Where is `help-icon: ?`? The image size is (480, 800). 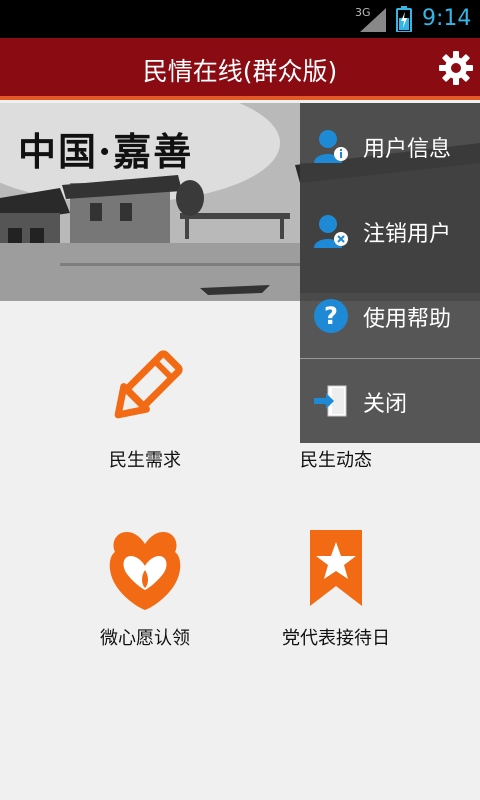 help-icon: ? is located at coordinates (331, 316).